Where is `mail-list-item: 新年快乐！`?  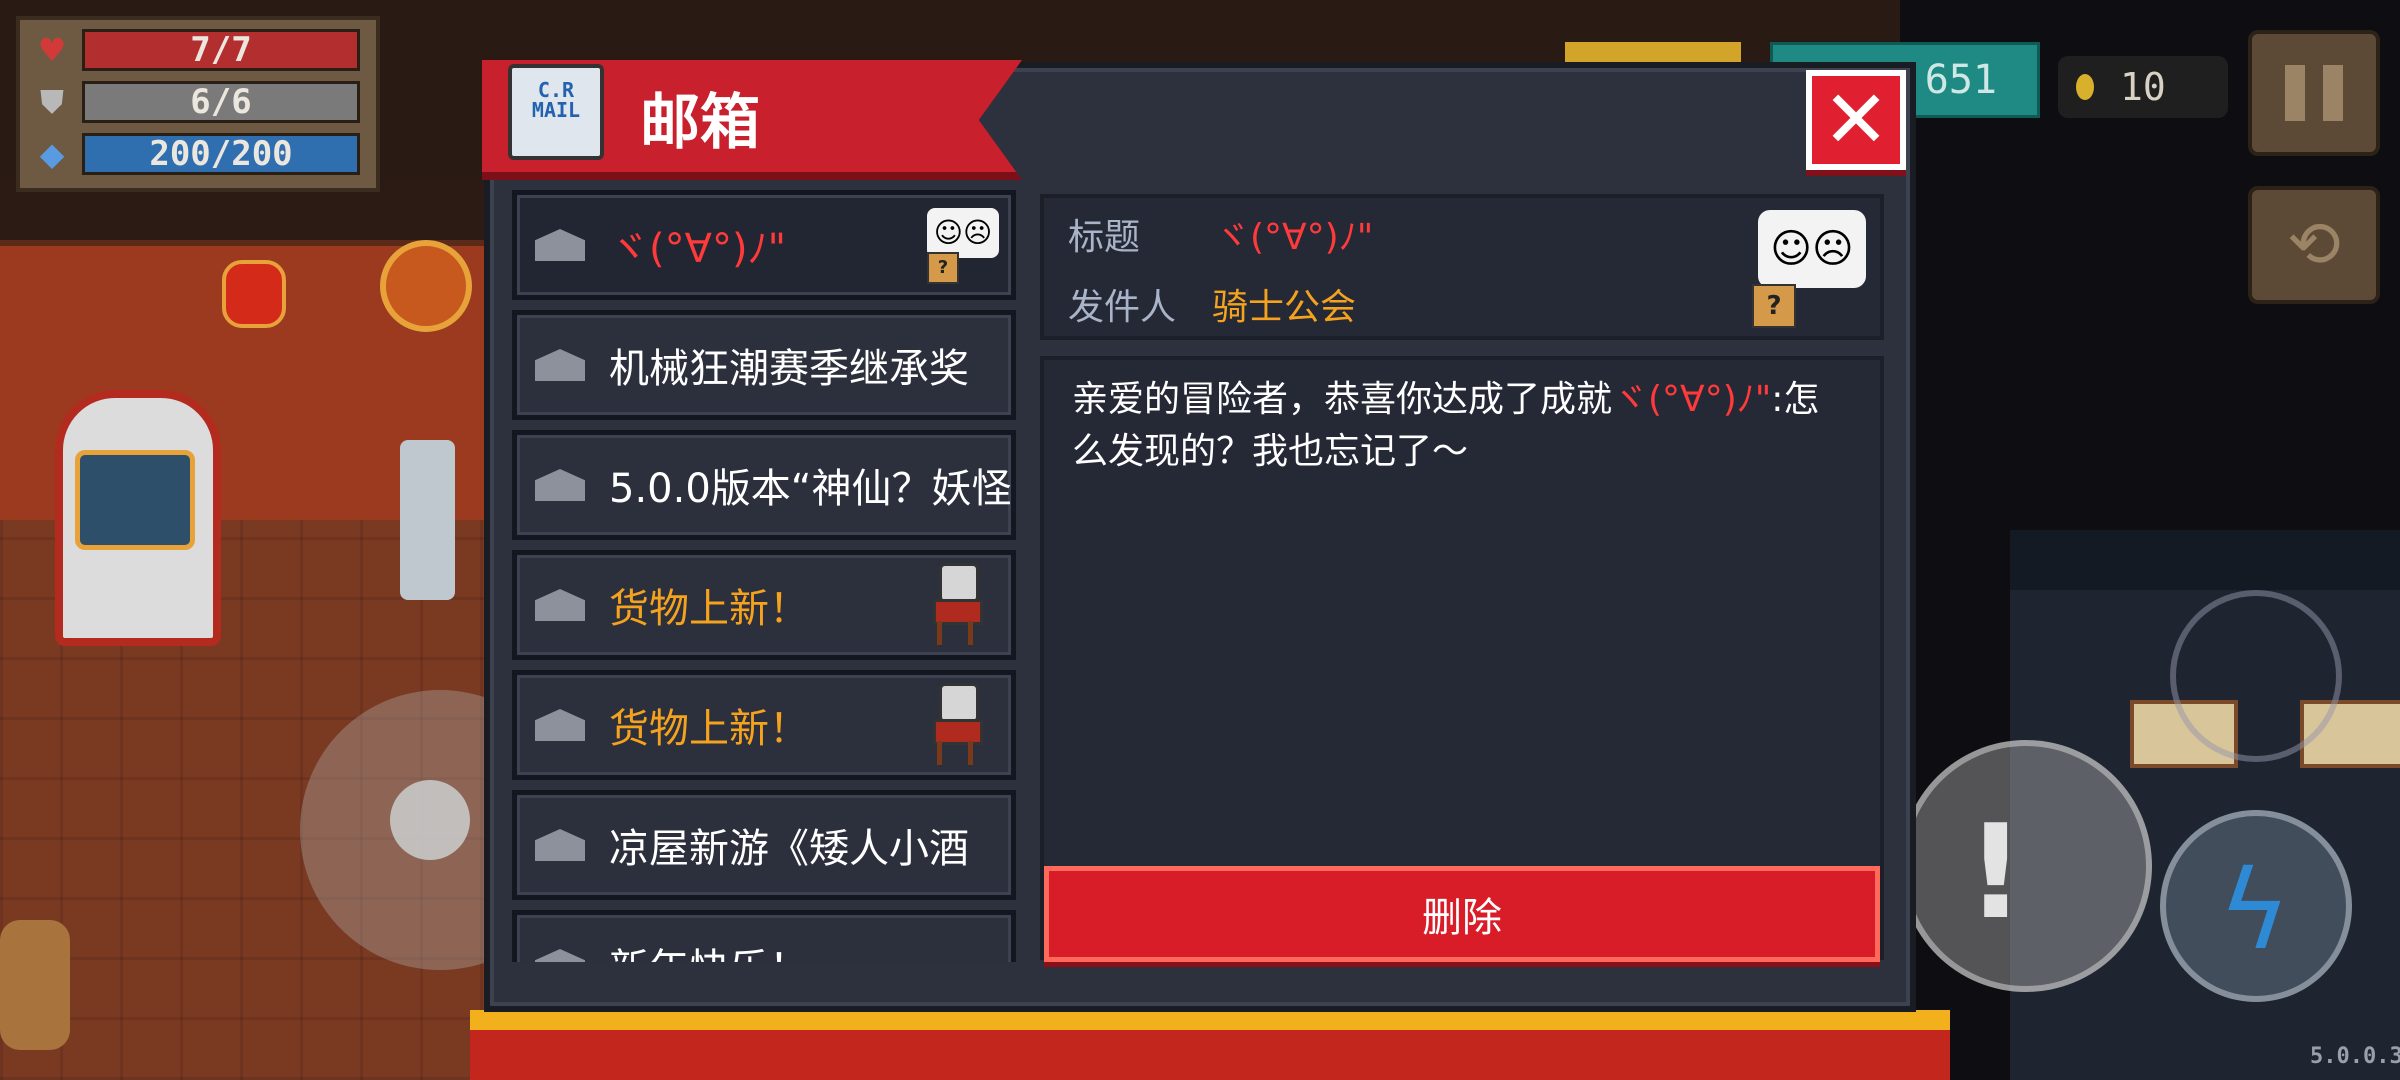
mail-list-item: 新年快乐！ is located at coordinates (764, 936).